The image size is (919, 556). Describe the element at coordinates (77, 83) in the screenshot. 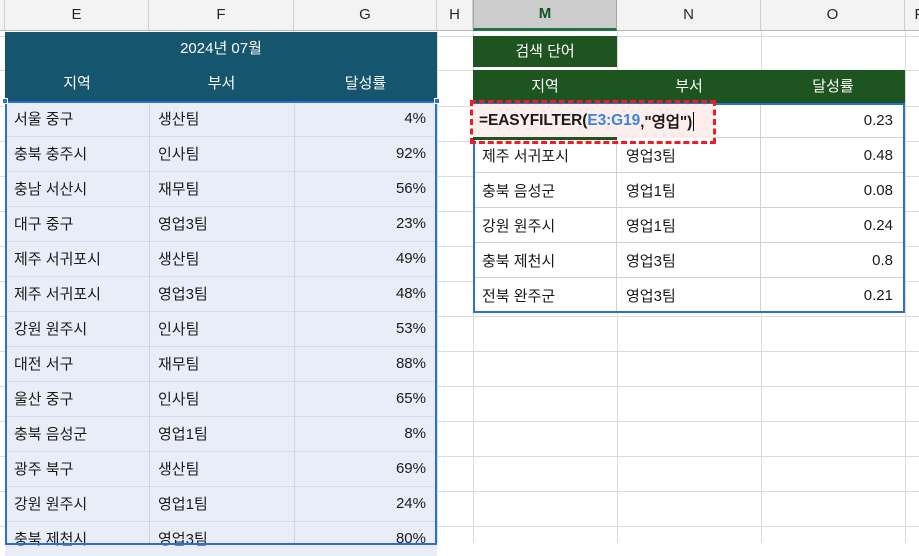

I see `source-col-header-region: 지역` at that location.